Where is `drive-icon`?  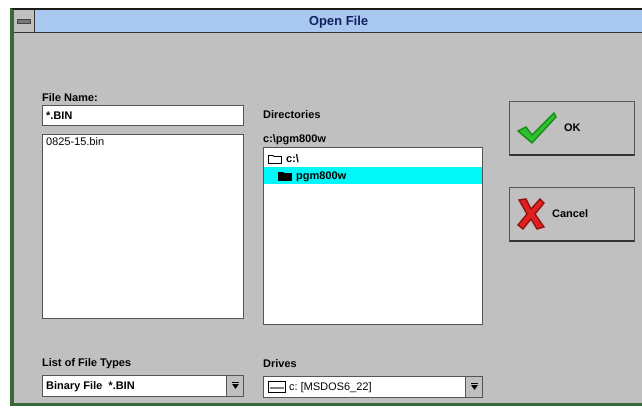
drive-icon is located at coordinates (277, 387).